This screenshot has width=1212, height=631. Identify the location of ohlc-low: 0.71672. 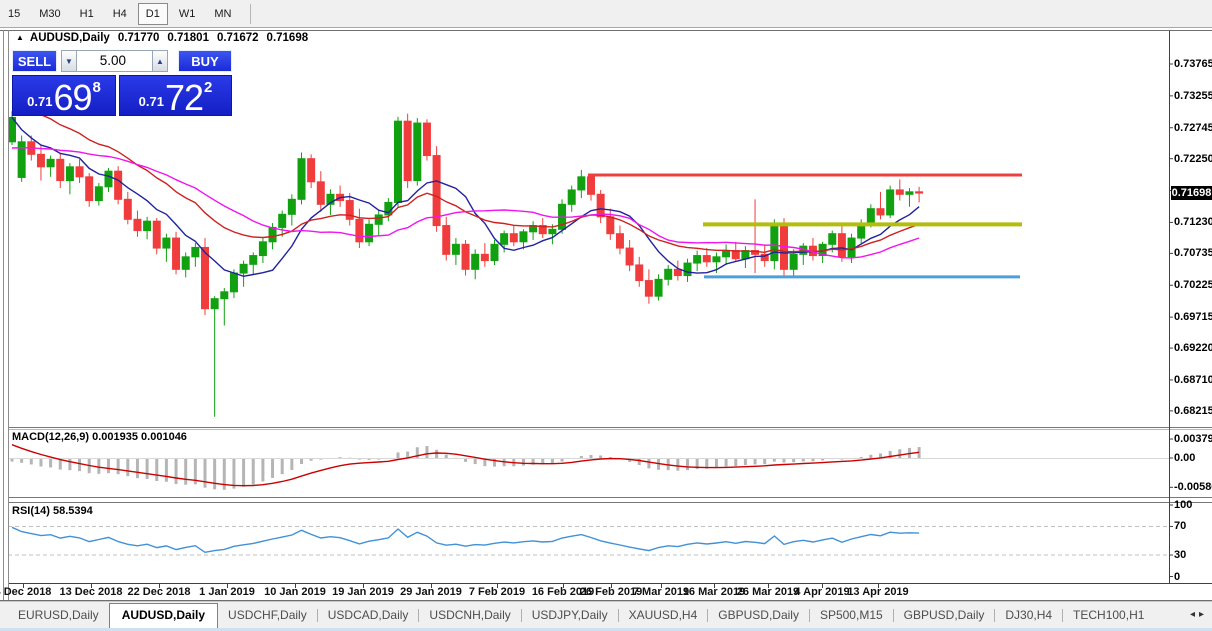
(237, 38).